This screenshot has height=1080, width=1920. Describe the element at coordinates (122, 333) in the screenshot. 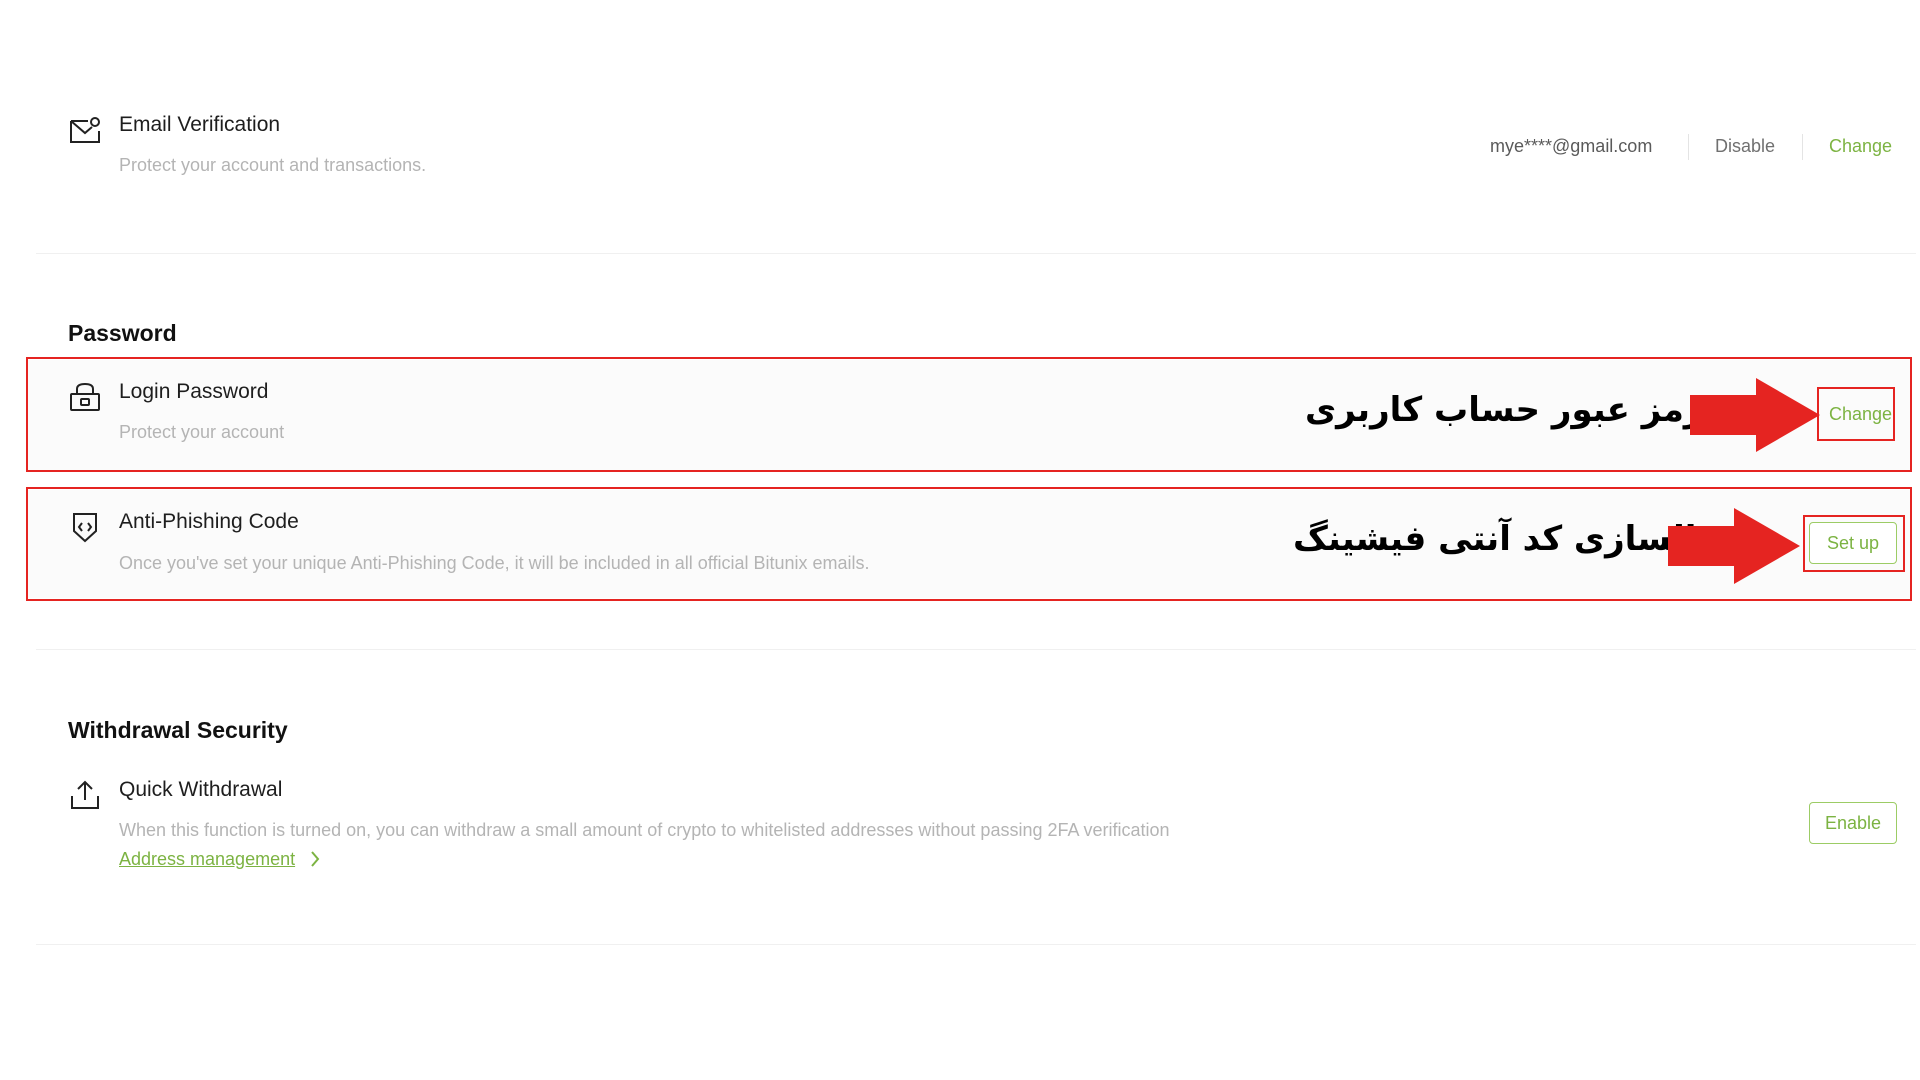

I see `password-section-heading: Password` at that location.